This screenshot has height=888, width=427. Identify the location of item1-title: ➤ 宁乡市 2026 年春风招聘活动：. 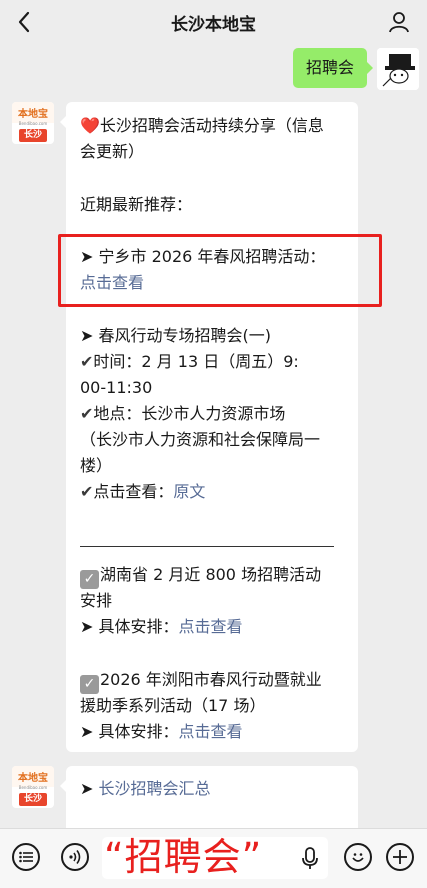
(203, 256).